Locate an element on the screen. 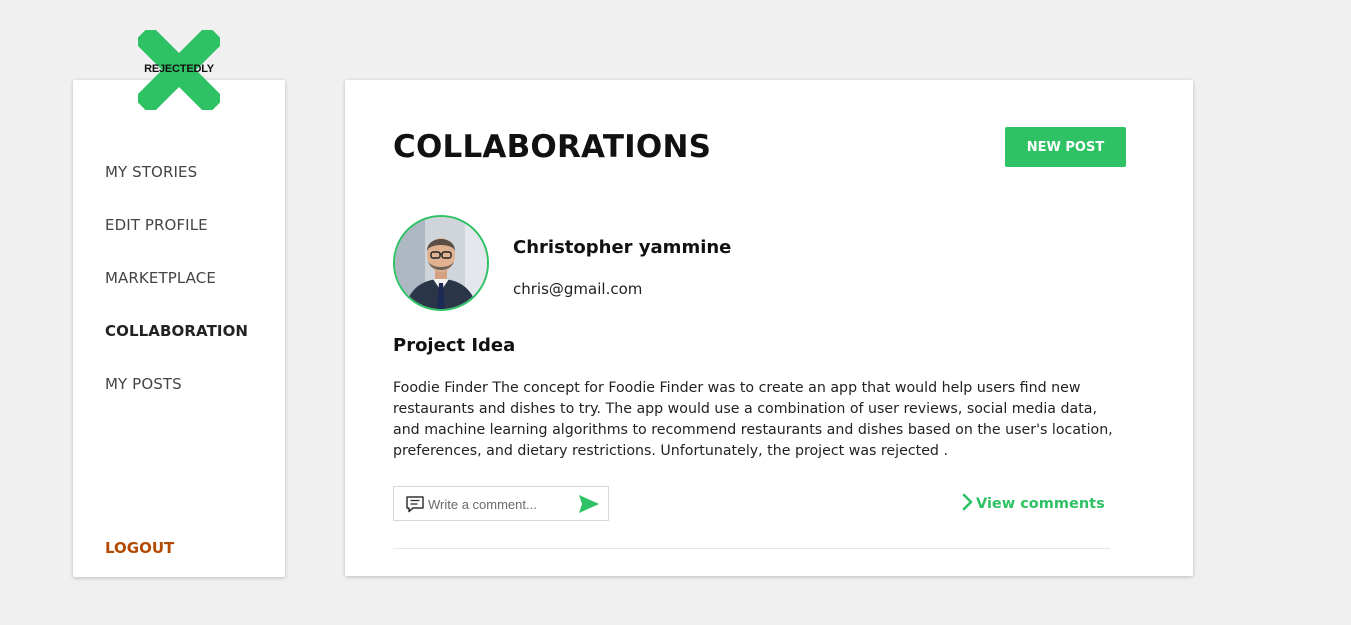 The height and width of the screenshot is (625, 1351). new-post-button: NEW POST is located at coordinates (1065, 147).